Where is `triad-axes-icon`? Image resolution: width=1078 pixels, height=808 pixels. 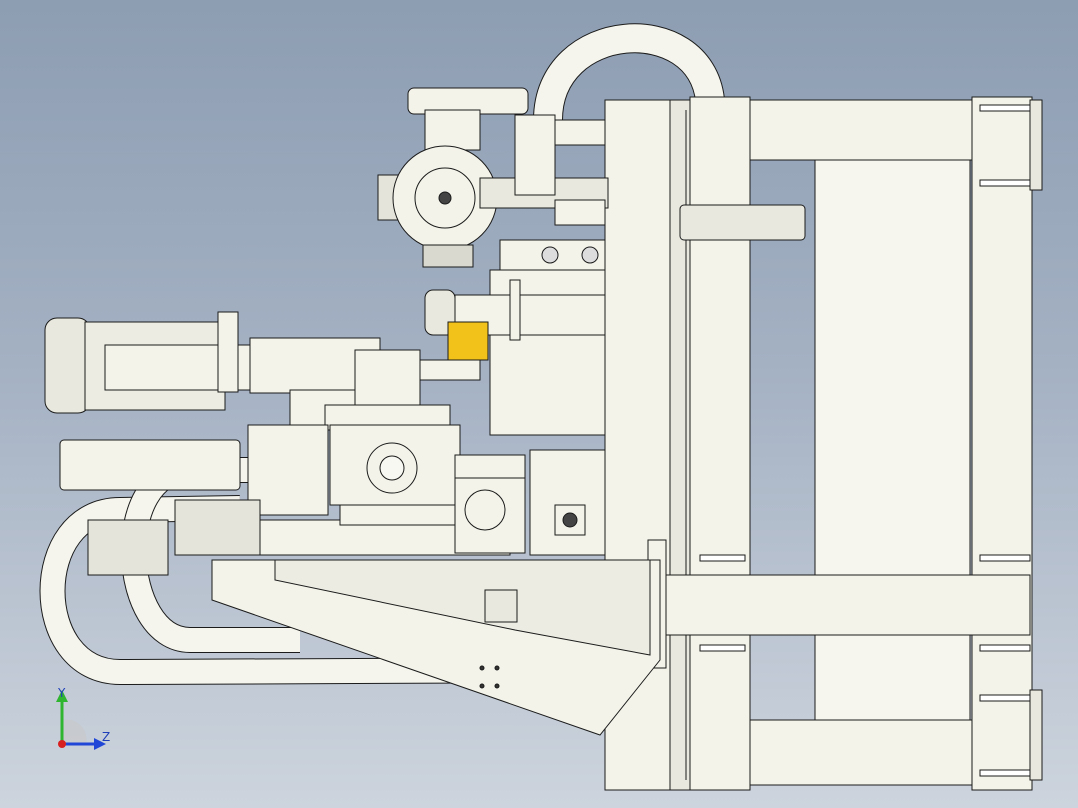
triad-axes-icon is located at coordinates (81, 720).